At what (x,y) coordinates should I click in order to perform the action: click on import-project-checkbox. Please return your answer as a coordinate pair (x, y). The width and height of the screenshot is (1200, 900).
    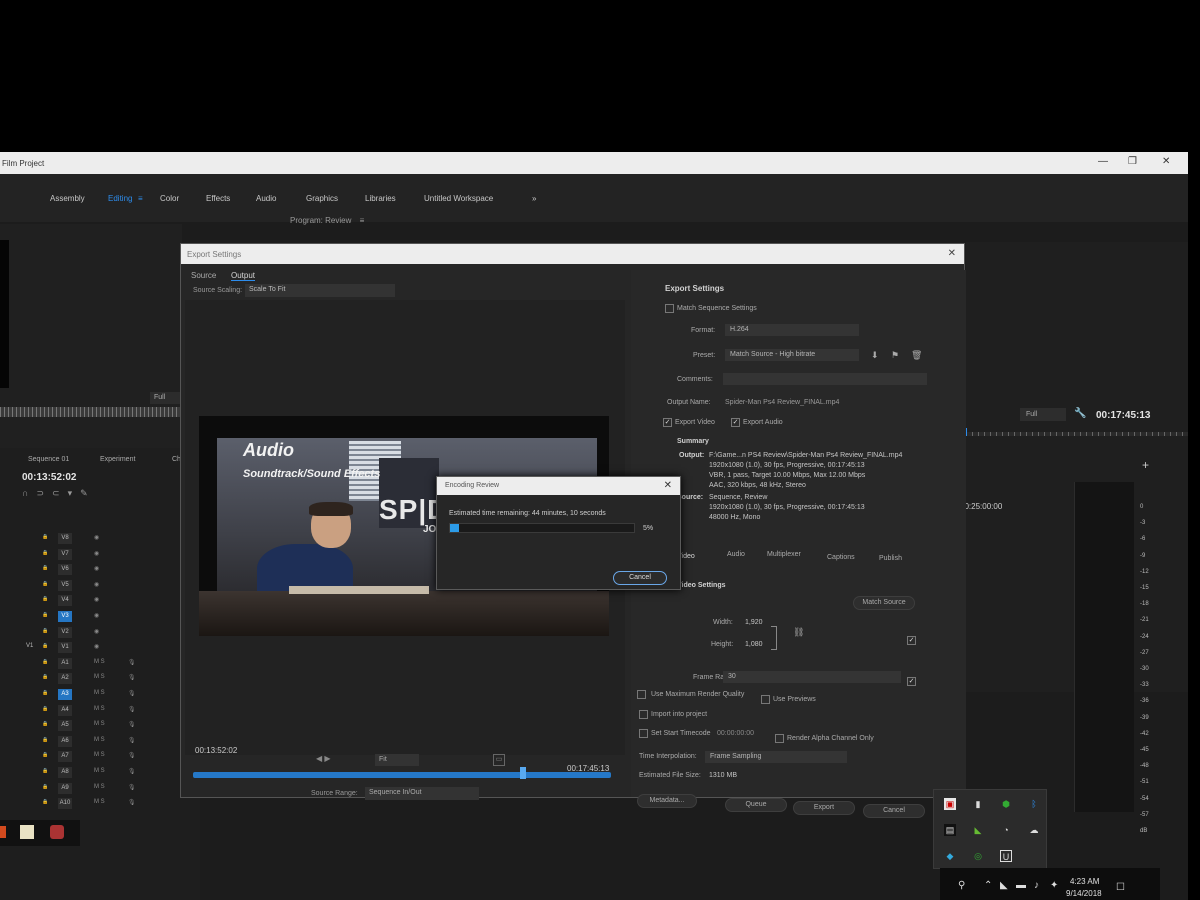
    Looking at the image, I should click on (643, 714).